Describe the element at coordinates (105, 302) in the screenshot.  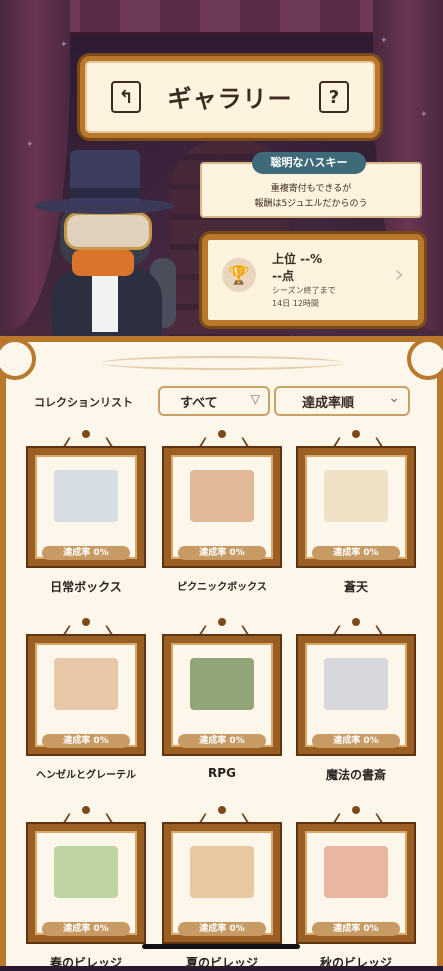
I see `husky-shirt` at that location.